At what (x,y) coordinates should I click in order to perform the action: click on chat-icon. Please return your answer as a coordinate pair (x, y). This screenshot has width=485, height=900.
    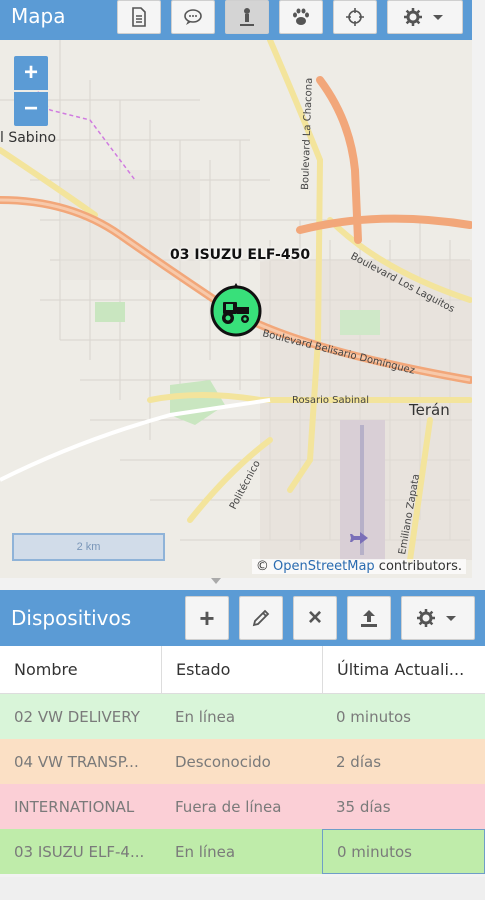
    Looking at the image, I should click on (193, 17).